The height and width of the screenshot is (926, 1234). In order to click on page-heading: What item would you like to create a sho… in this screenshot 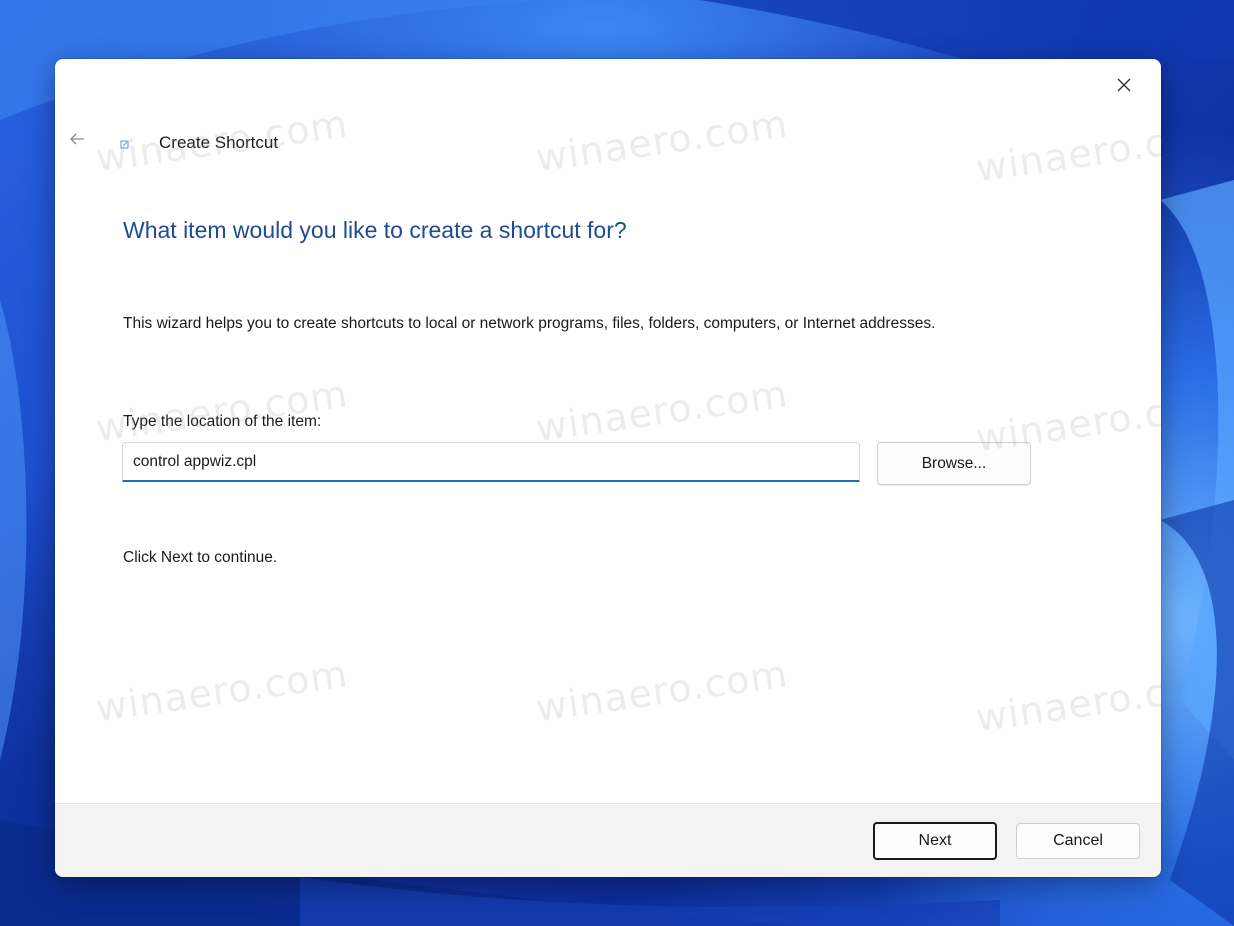, I will do `click(375, 230)`.